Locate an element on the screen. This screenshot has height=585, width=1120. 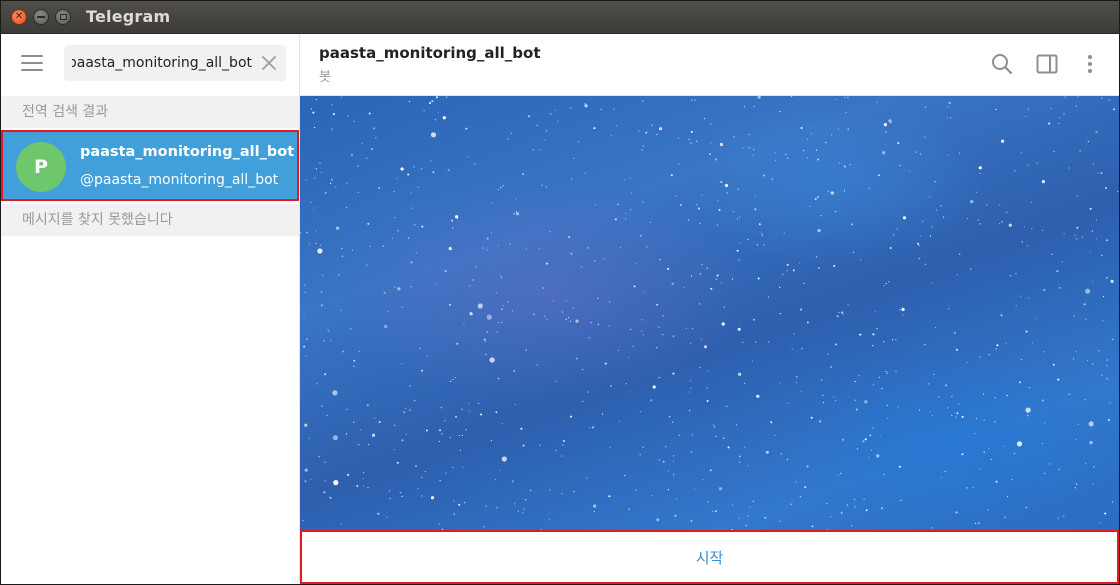
close-window-button: ✕ is located at coordinates (19, 17).